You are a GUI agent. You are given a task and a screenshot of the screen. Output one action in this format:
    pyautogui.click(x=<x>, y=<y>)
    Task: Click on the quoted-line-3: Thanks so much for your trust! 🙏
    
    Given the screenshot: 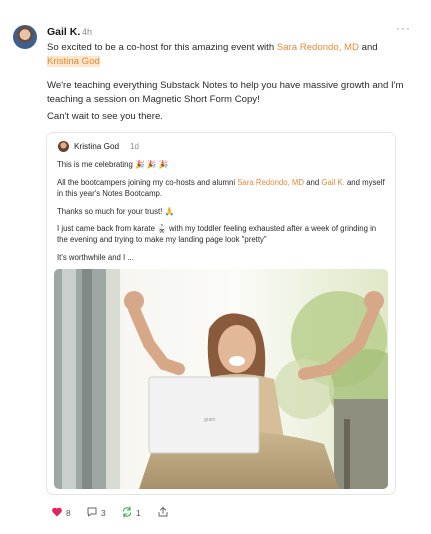 What is the action you would take?
    pyautogui.click(x=116, y=211)
    